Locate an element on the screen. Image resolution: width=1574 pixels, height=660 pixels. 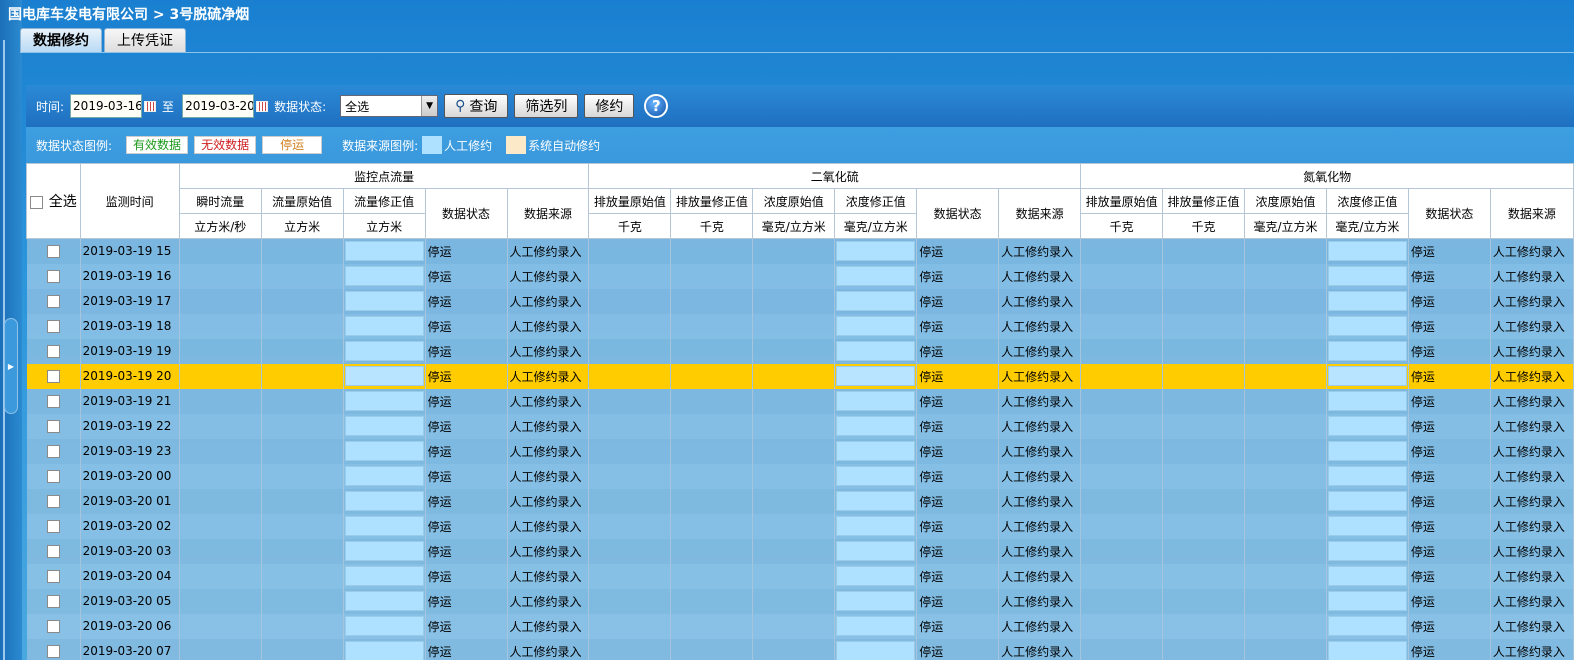
table-row: 2019-03-19 20 停运 人工修约录入 停运 人工修约录入 停运 人工修约录入 is located at coordinates (800, 376).